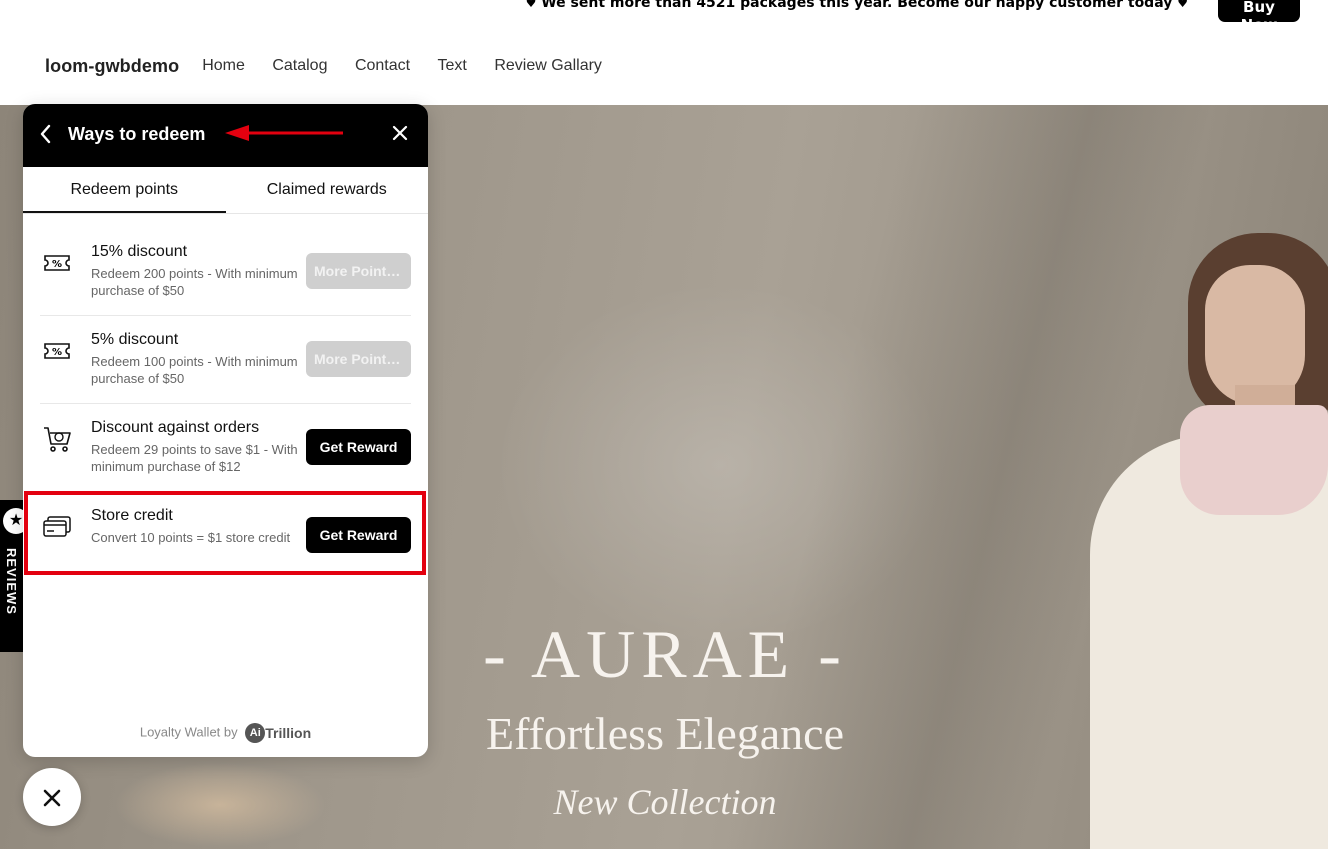 Image resolution: width=1328 pixels, height=849 pixels. I want to click on aitrillion-logo-icon: Ai, so click(255, 733).